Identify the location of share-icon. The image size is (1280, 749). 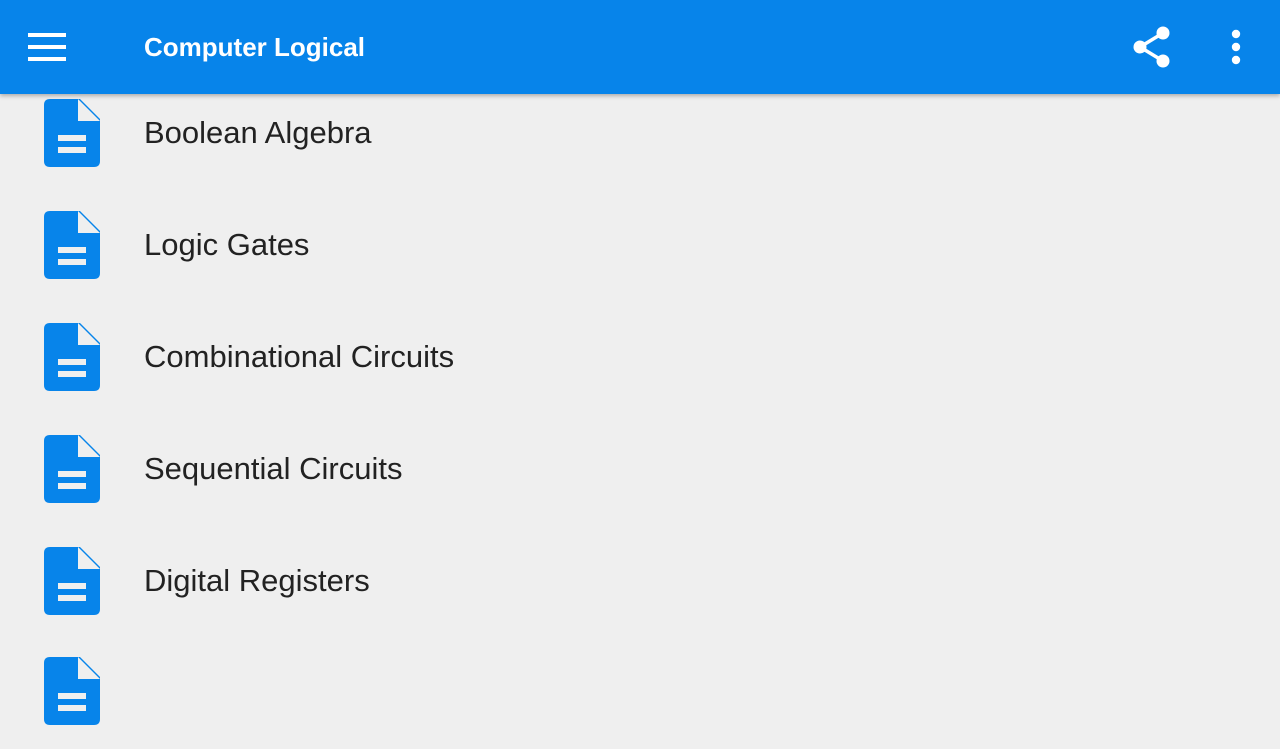
(1151, 47).